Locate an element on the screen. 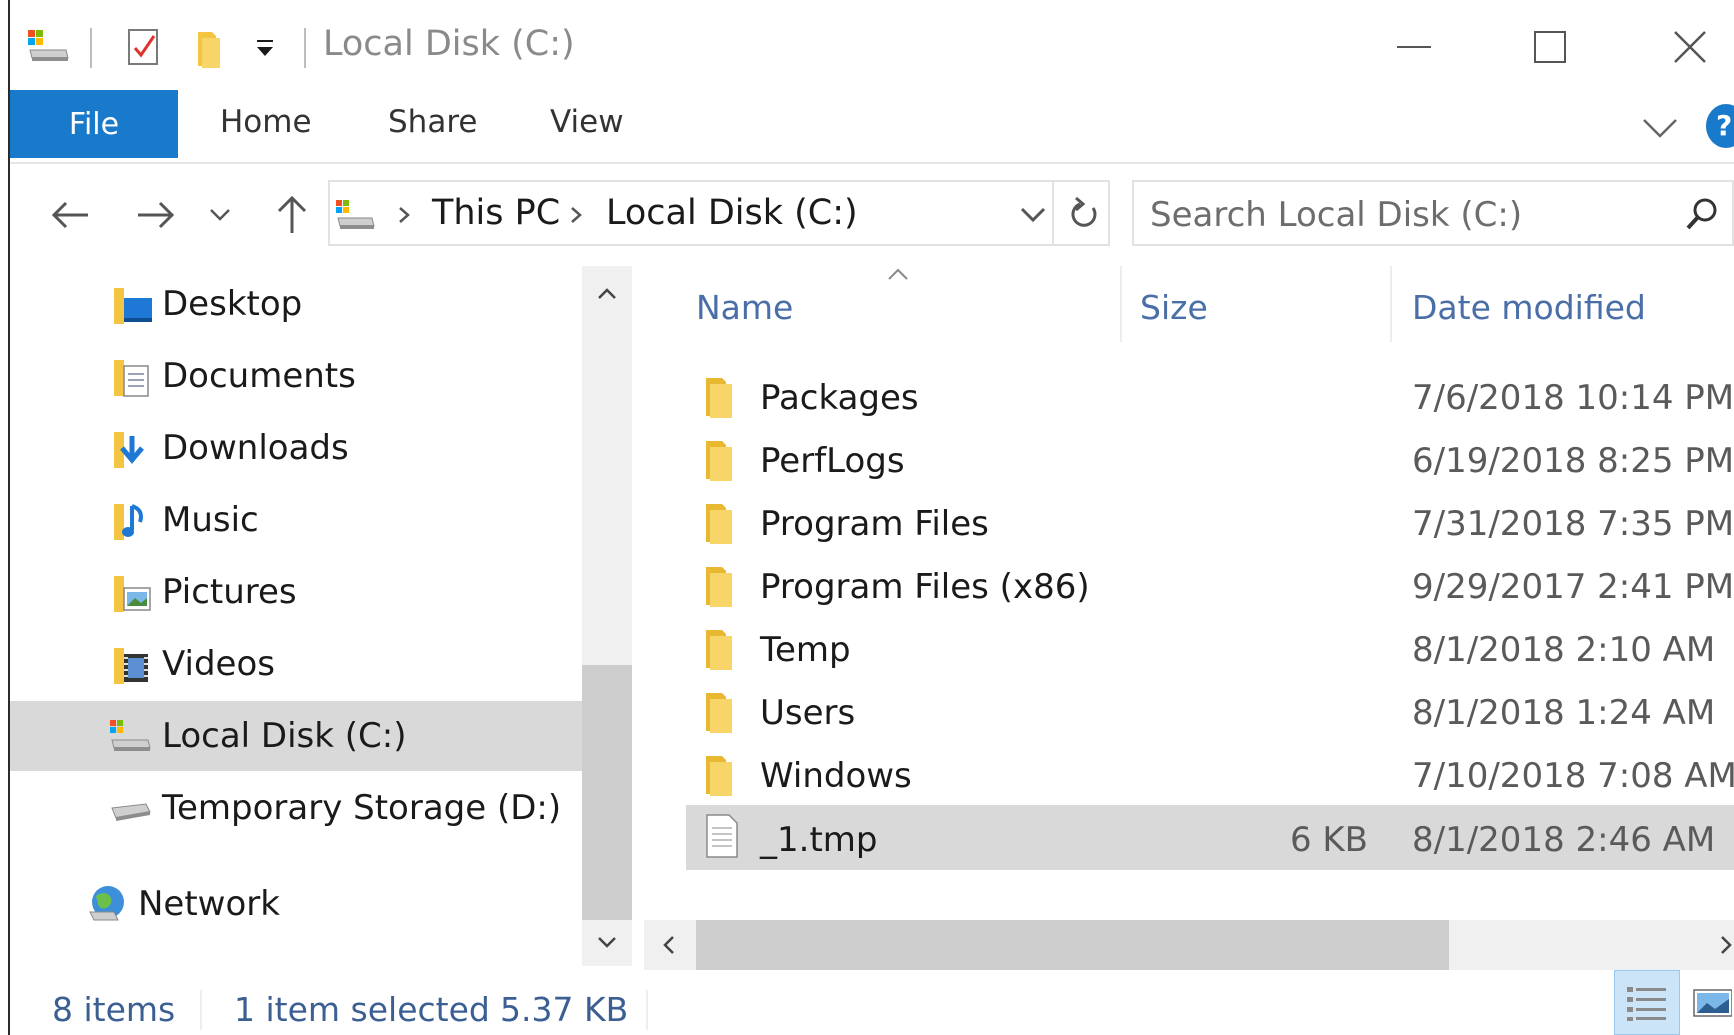 The width and height of the screenshot is (1734, 1035). large-icons-view-icon is located at coordinates (1712, 1002).